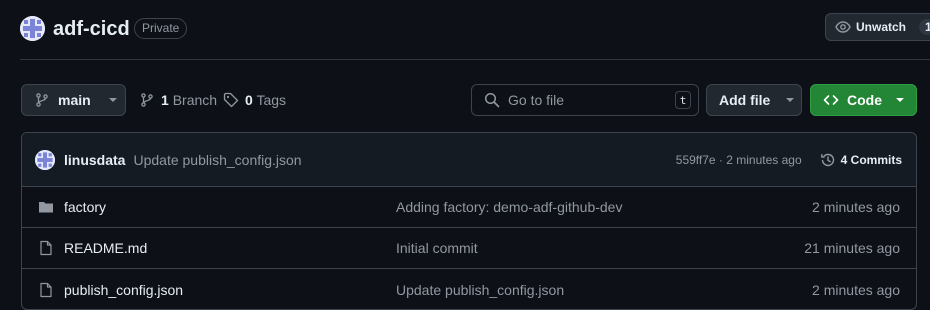  I want to click on tag-count: 0, so click(249, 100).